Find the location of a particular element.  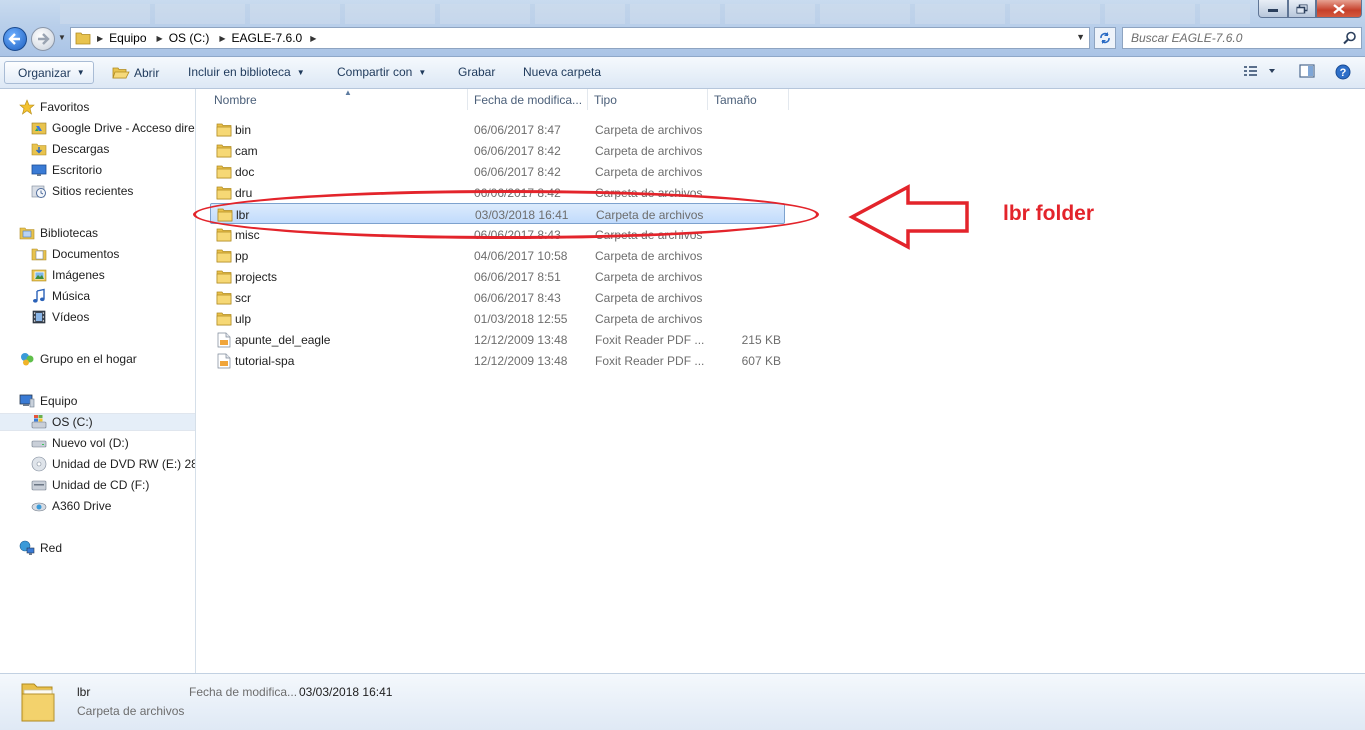

change-view-button is located at coordinates (1260, 72).